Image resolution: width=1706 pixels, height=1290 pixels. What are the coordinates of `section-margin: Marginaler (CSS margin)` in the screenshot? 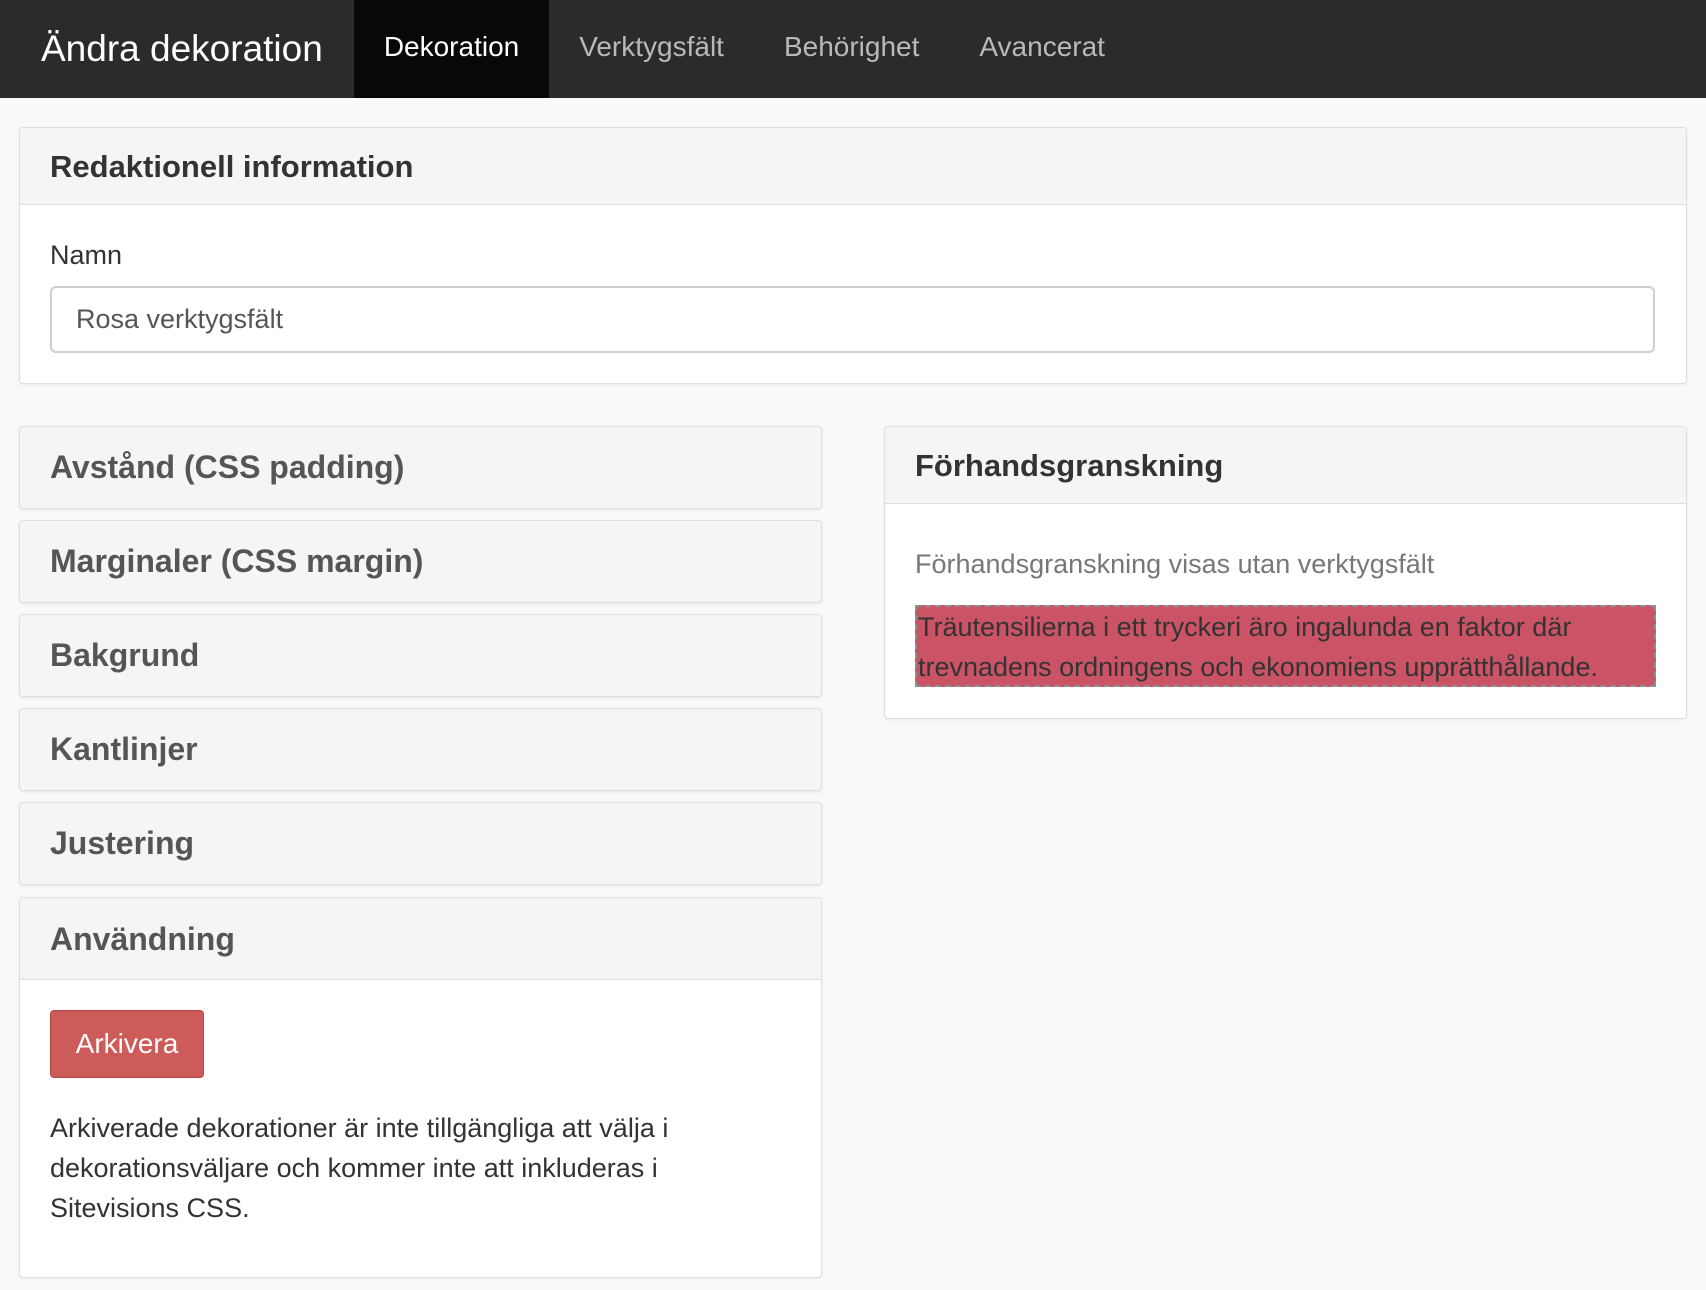 It's located at (420, 561).